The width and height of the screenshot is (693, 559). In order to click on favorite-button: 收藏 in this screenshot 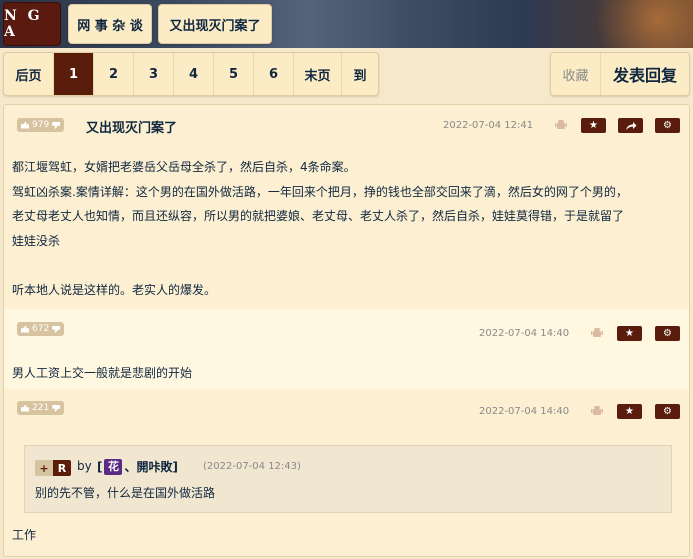, I will do `click(576, 74)`.